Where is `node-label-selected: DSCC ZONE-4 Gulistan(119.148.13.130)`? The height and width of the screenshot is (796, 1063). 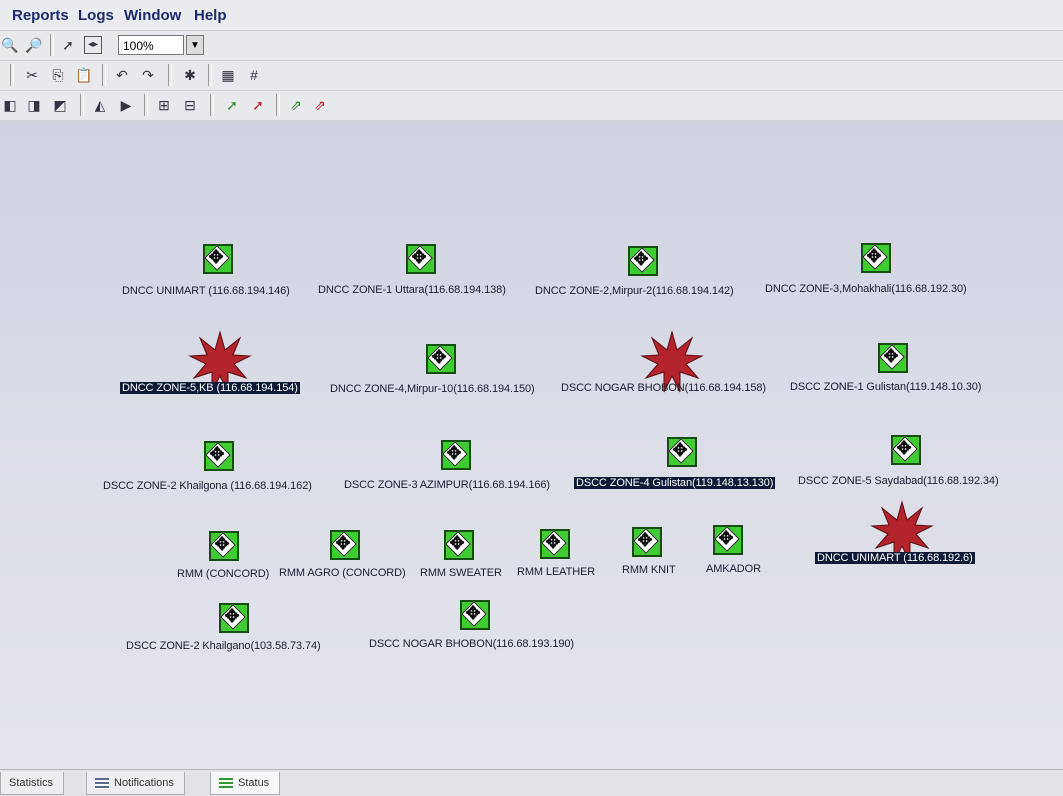
node-label-selected: DSCC ZONE-4 Gulistan(119.148.13.130) is located at coordinates (675, 483).